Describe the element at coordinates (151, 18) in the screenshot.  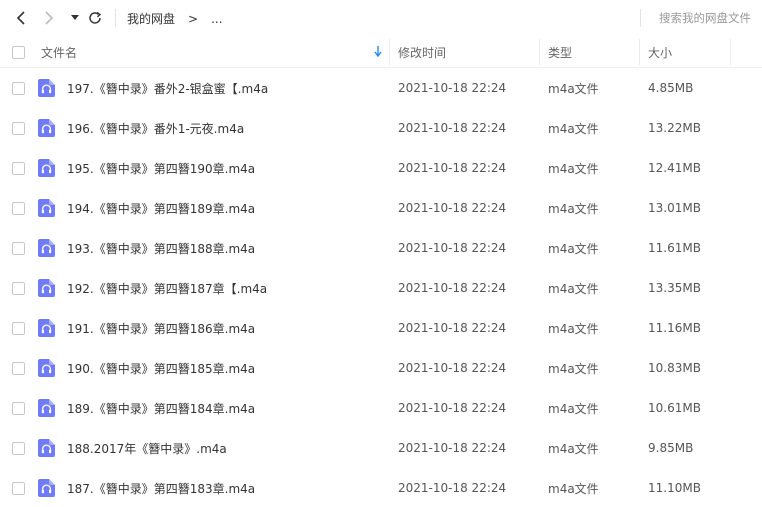
I see `breadcrumb-root: 我的网盘` at that location.